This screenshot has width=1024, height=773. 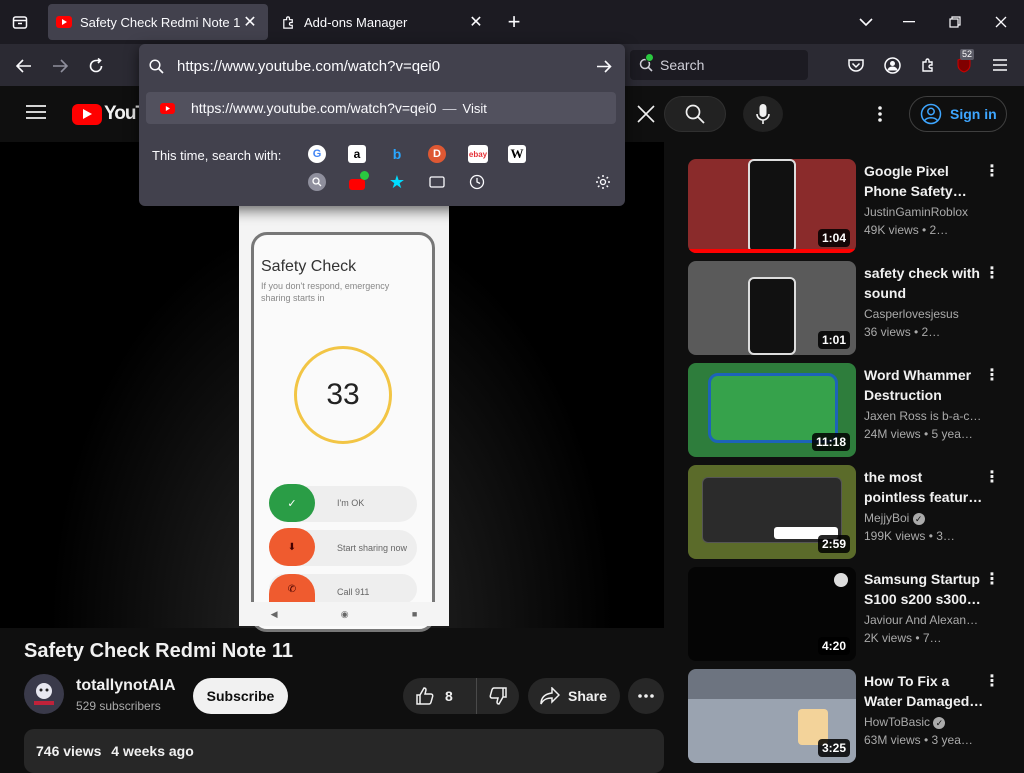 I want to click on google-icon: G, so click(x=317, y=154).